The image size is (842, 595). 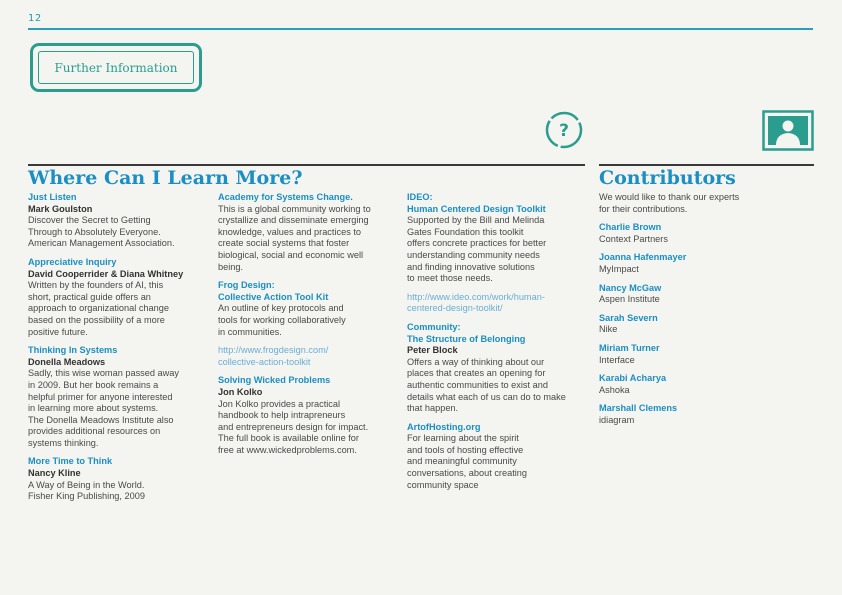 I want to click on contributor-name: Joanna Hafenmayer, so click(x=643, y=257).